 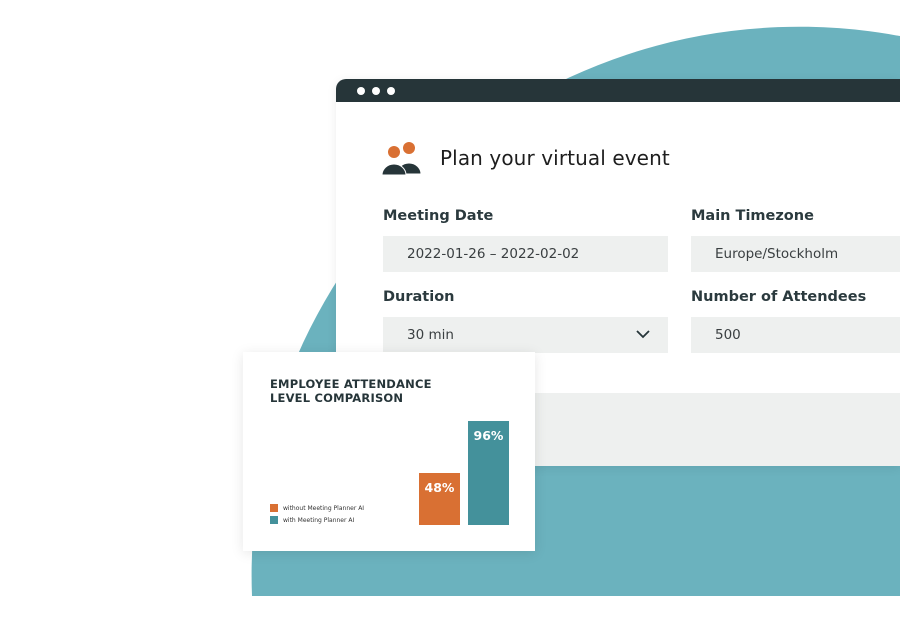 I want to click on meeting-date-label: Meeting Date, so click(x=438, y=216).